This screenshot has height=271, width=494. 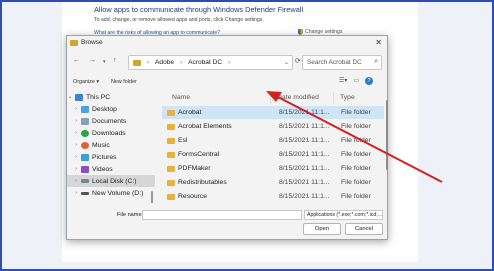 What do you see at coordinates (111, 145) in the screenshot?
I see `sidebar-item-music: › Music` at bounding box center [111, 145].